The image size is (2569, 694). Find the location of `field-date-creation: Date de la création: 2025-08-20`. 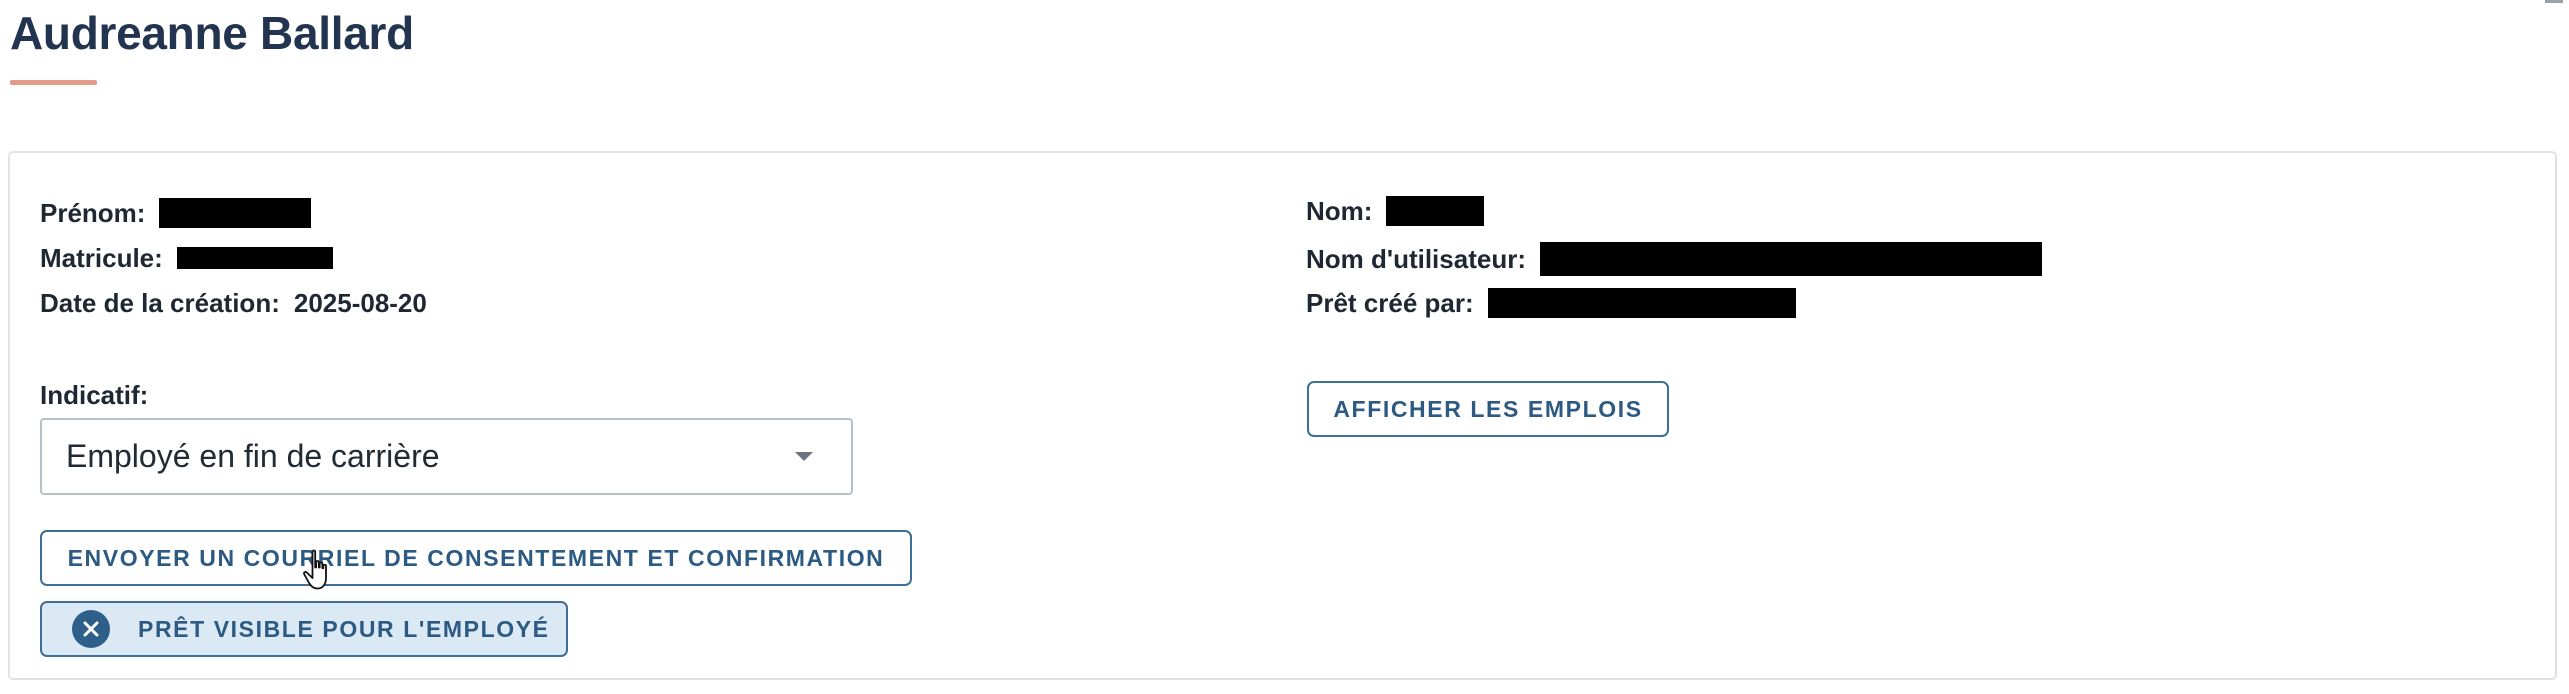

field-date-creation: Date de la création: 2025-08-20 is located at coordinates (233, 303).